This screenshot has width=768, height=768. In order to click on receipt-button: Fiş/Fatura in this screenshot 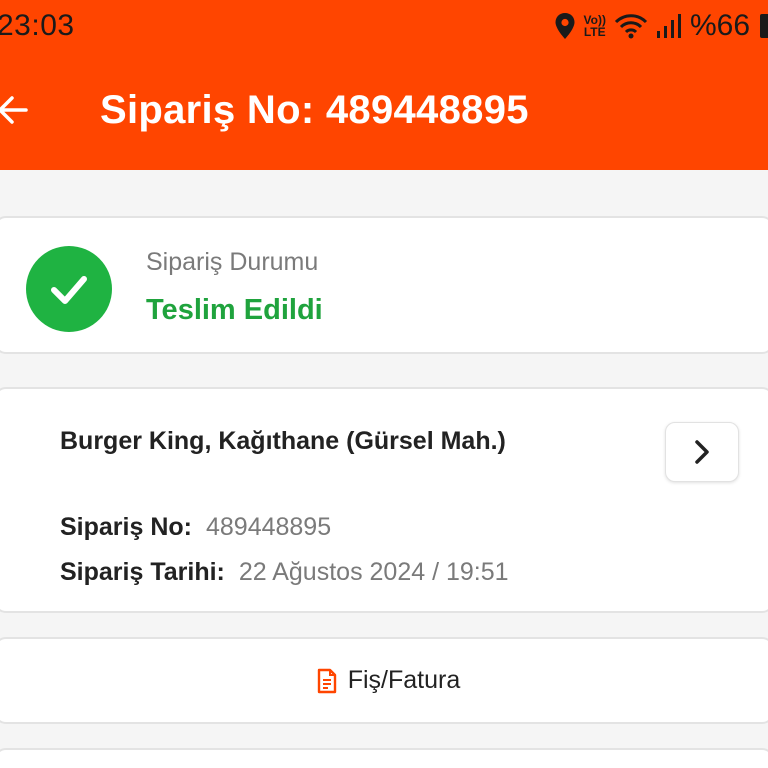, I will do `click(384, 680)`.